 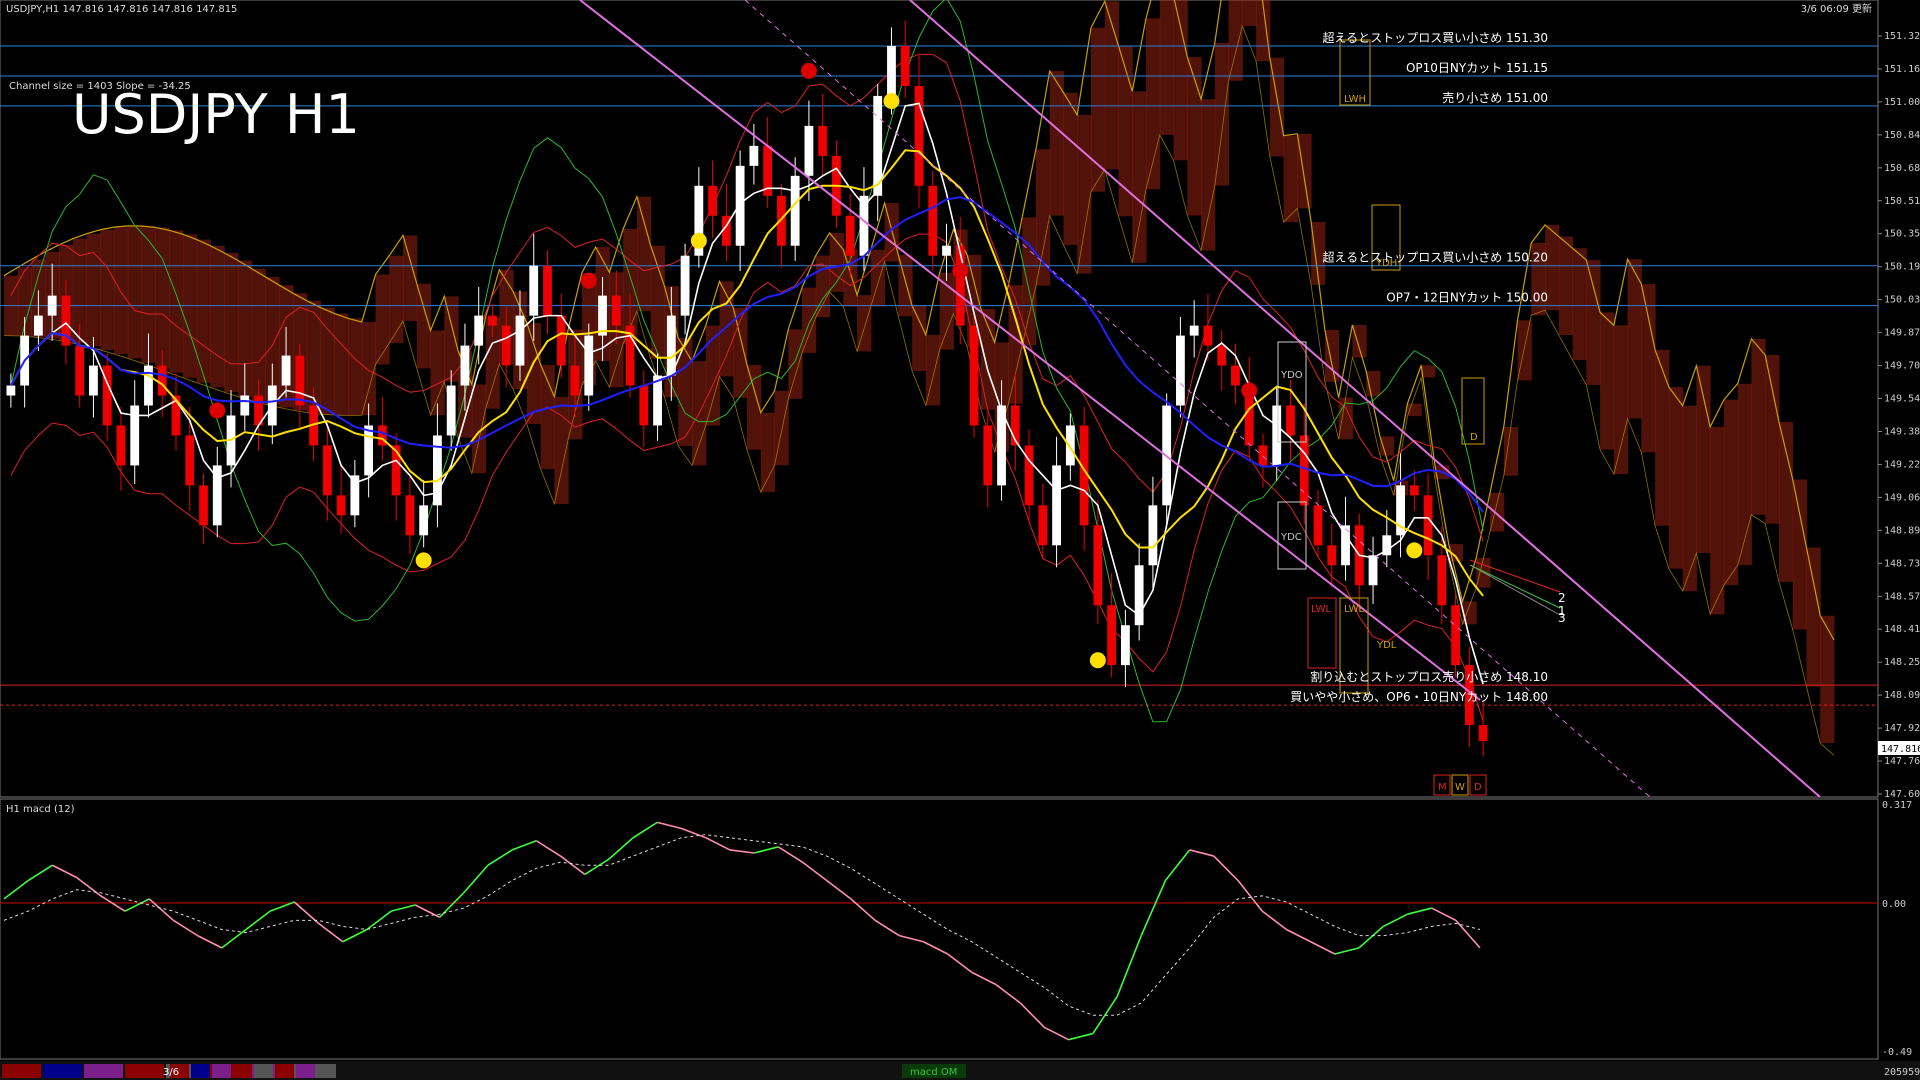 I want to click on price-tick-label: 149.870, so click(x=1902, y=333).